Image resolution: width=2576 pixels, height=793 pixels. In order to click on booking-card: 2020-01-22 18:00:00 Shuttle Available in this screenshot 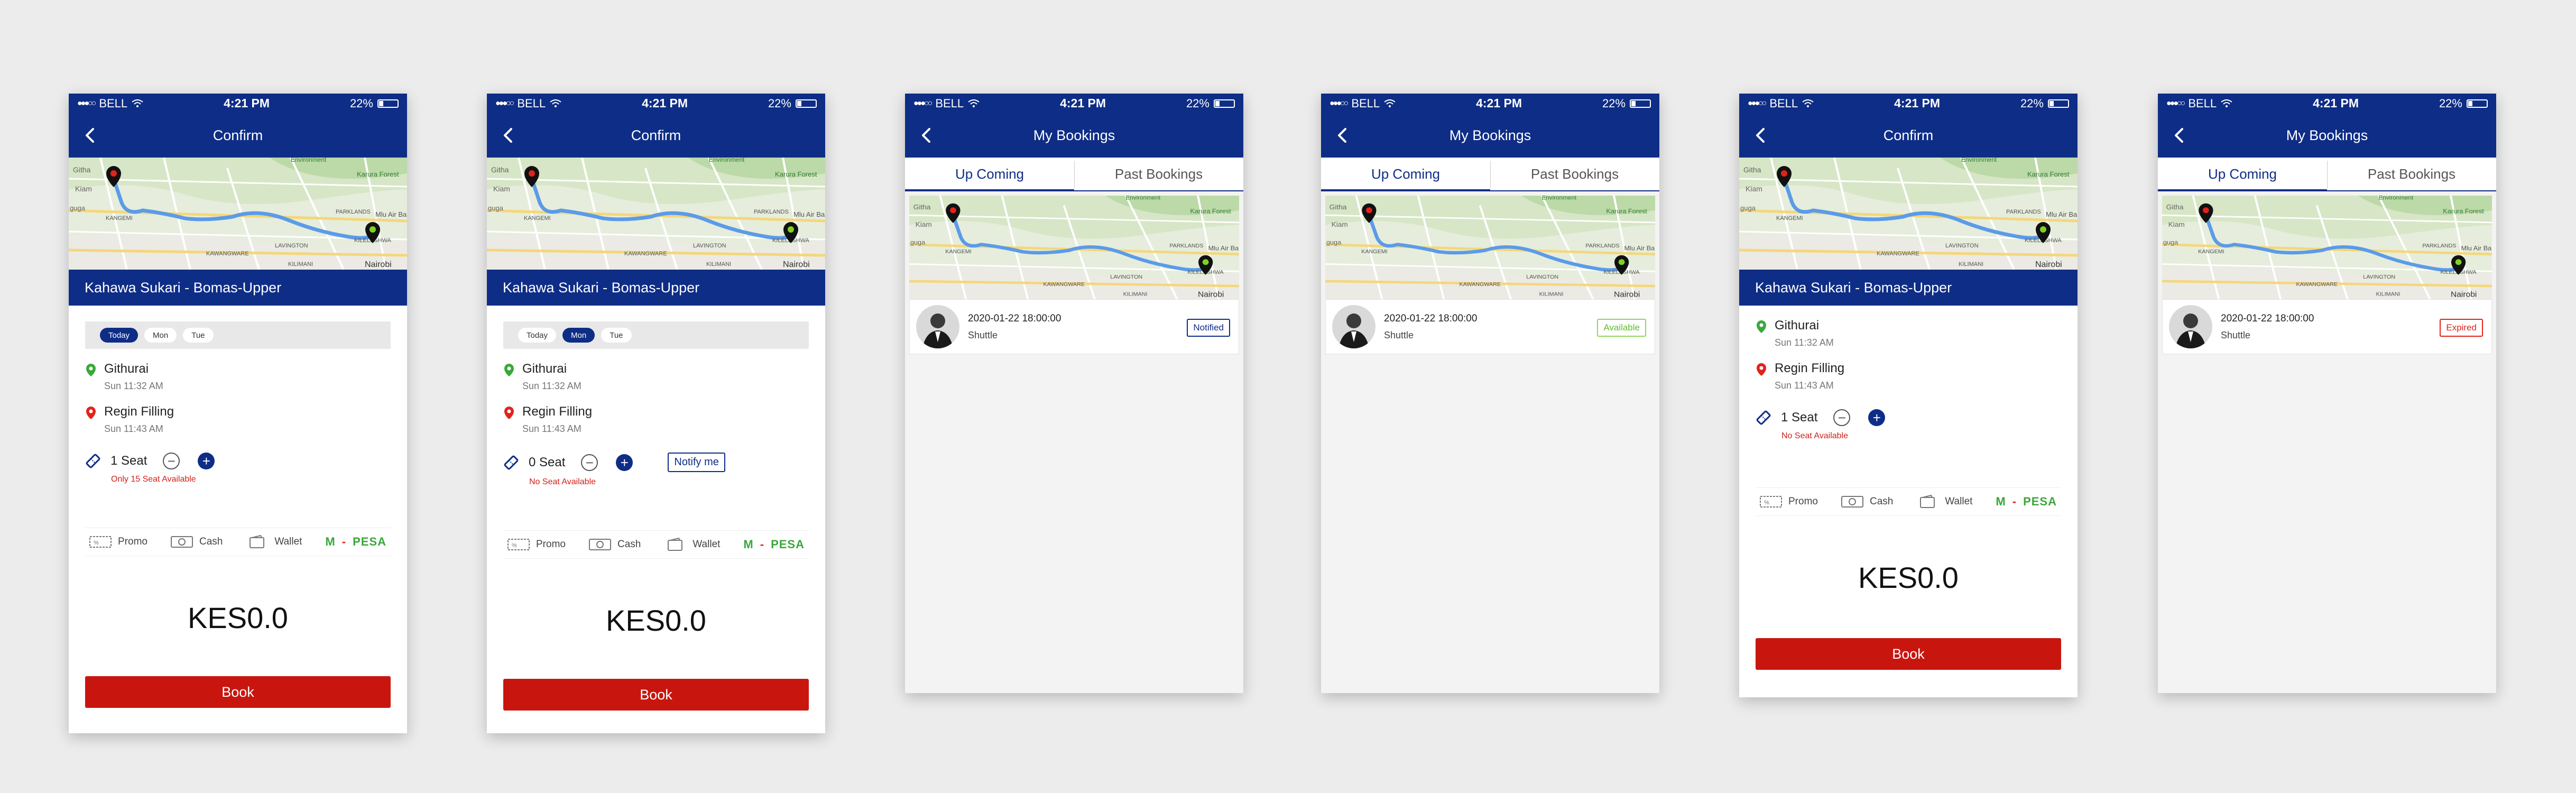, I will do `click(1490, 326)`.